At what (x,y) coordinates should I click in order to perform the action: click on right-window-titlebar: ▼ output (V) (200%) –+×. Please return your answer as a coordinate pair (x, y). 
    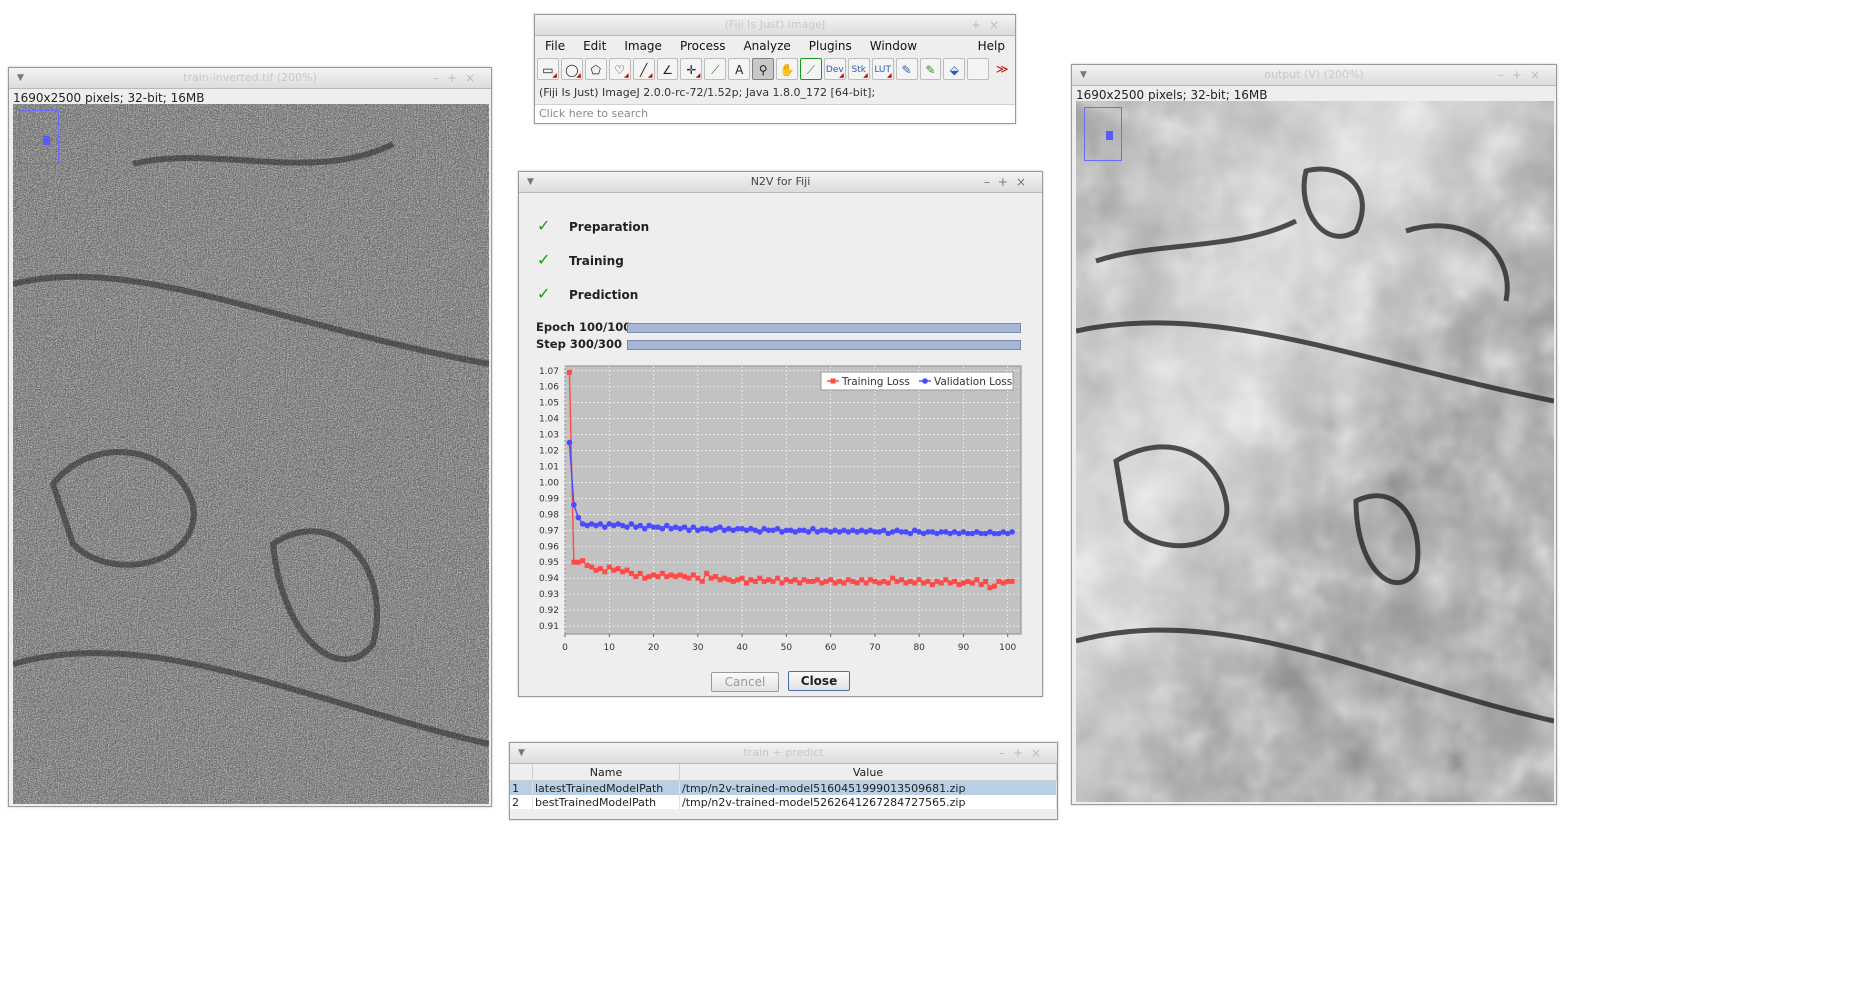
    Looking at the image, I should click on (1314, 75).